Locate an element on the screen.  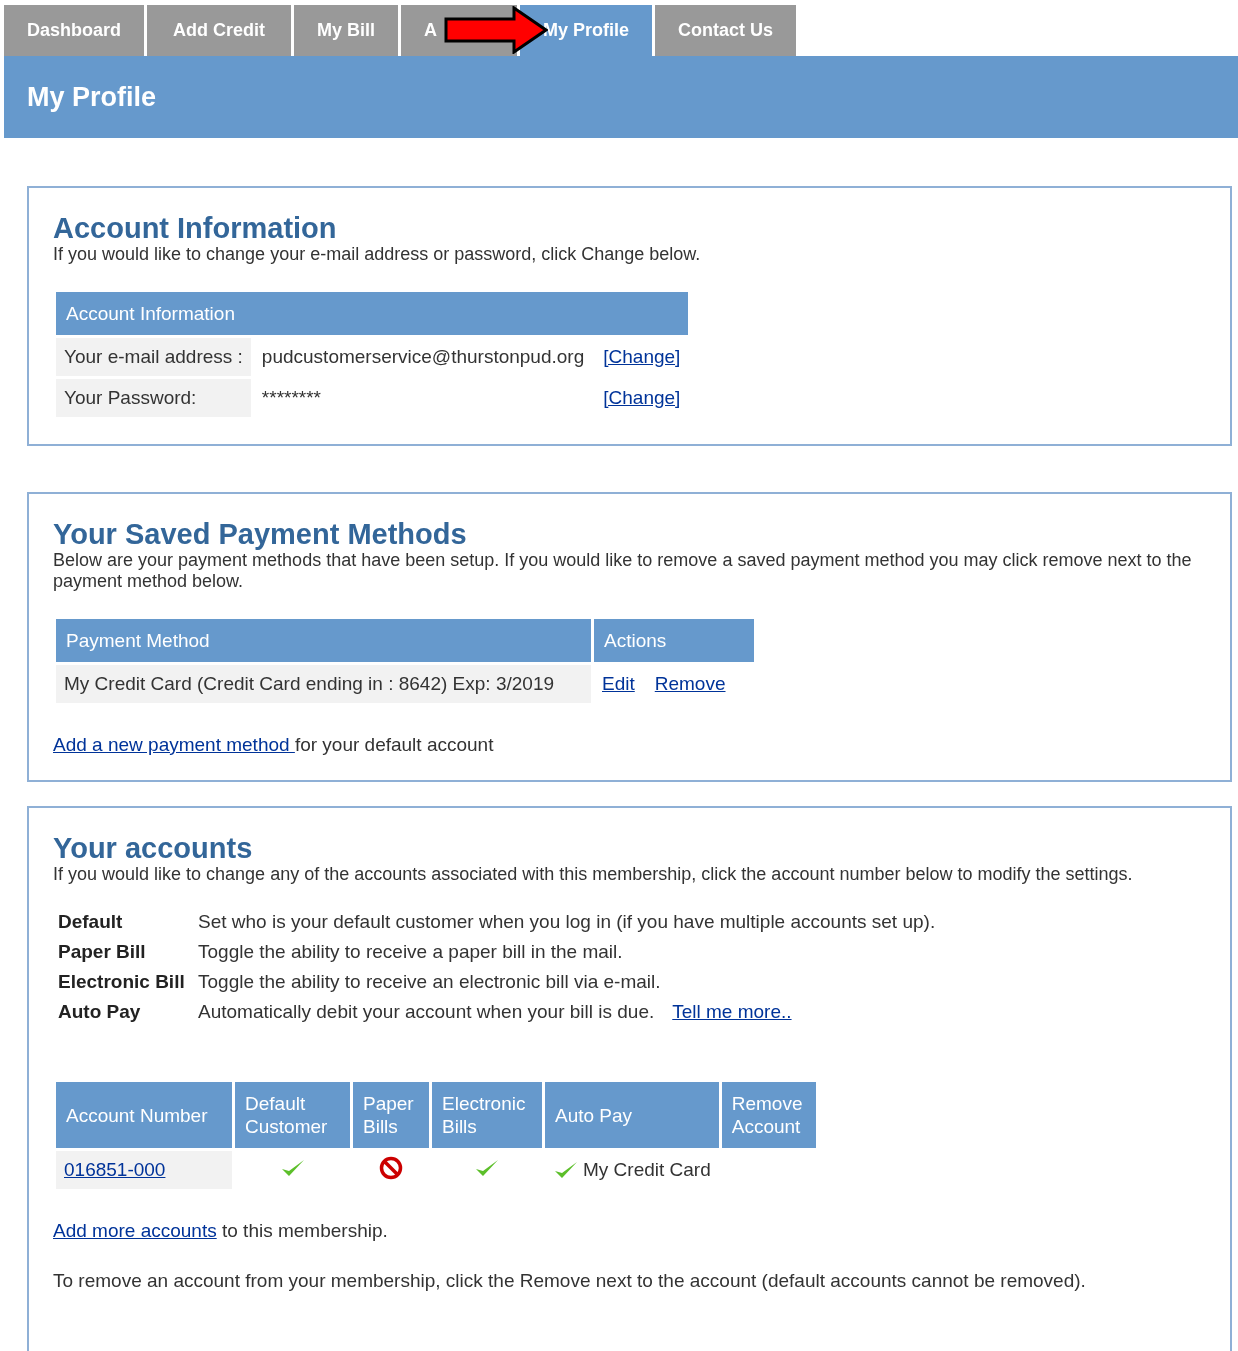
legend-description: Toggle the ability to receive an electronic bill via e-mail. is located at coordinates (429, 981).